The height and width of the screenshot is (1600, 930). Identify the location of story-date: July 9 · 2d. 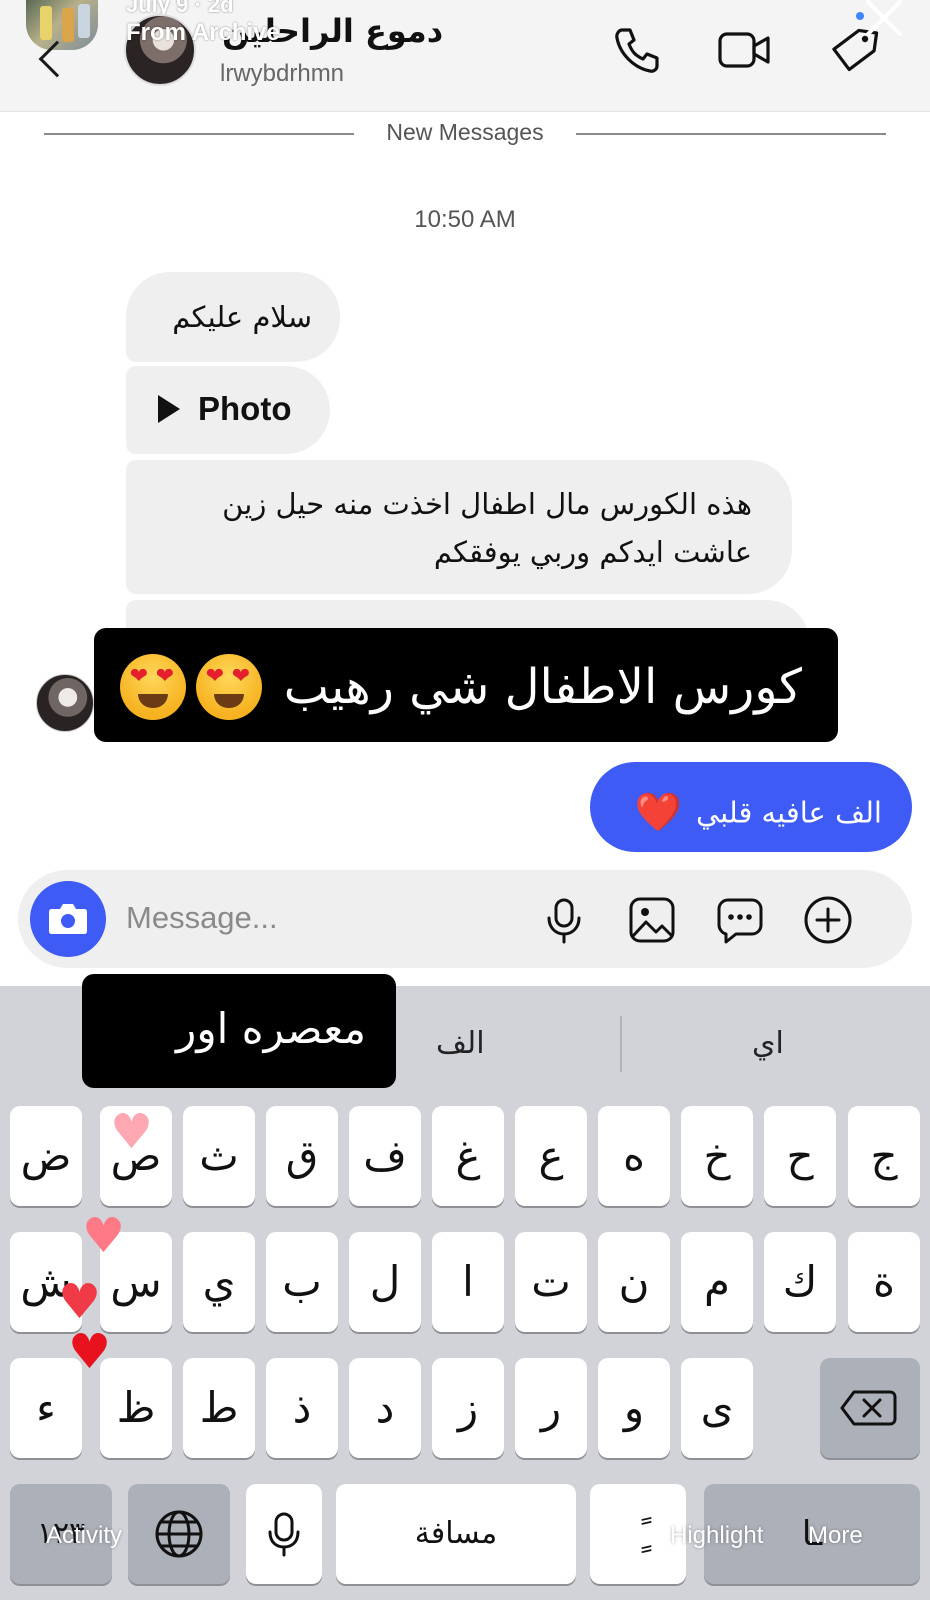
(180, 8).